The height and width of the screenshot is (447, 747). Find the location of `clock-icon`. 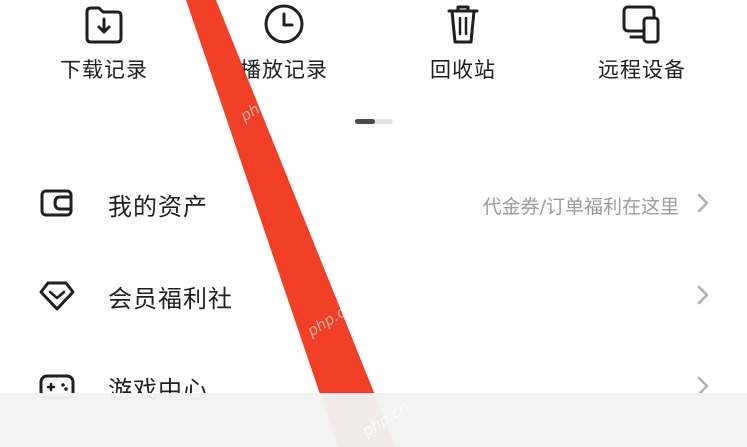

clock-icon is located at coordinates (284, 24).